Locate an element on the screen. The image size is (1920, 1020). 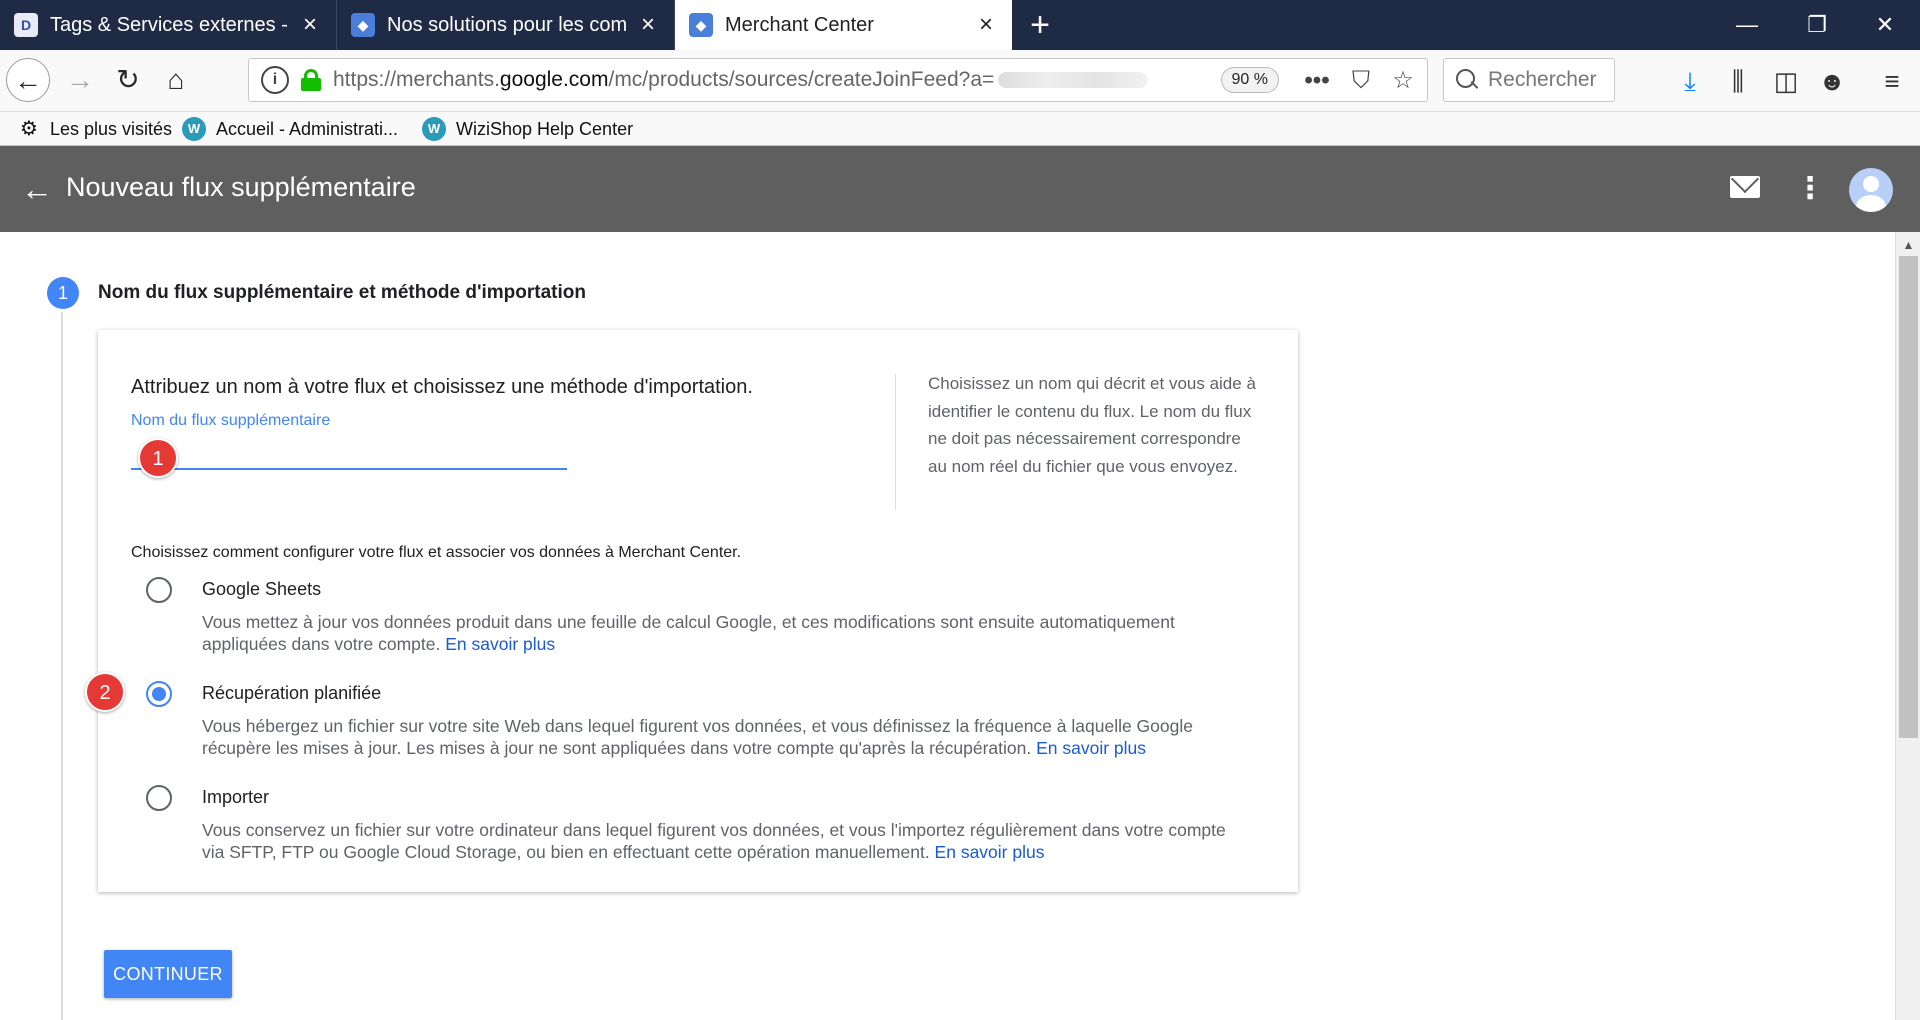
tab-label: Nos solutions pour les commerç is located at coordinates (506, 24).